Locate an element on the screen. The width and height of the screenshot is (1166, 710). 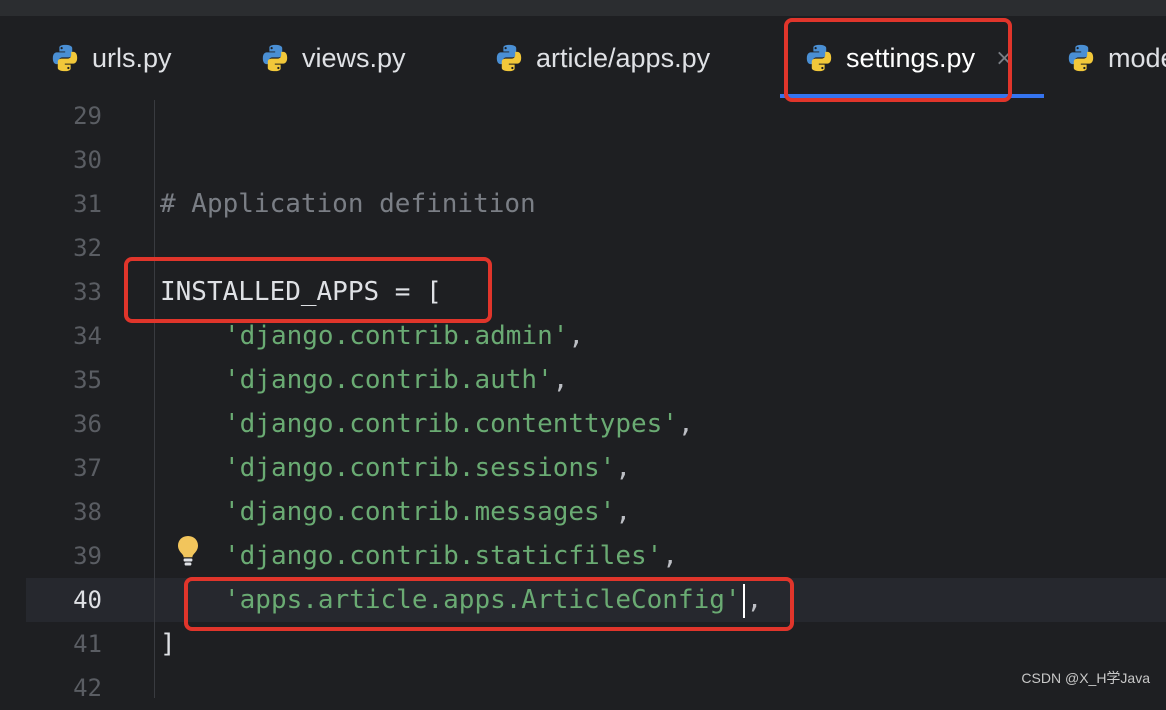
line-number: 42 is located at coordinates (87, 688).